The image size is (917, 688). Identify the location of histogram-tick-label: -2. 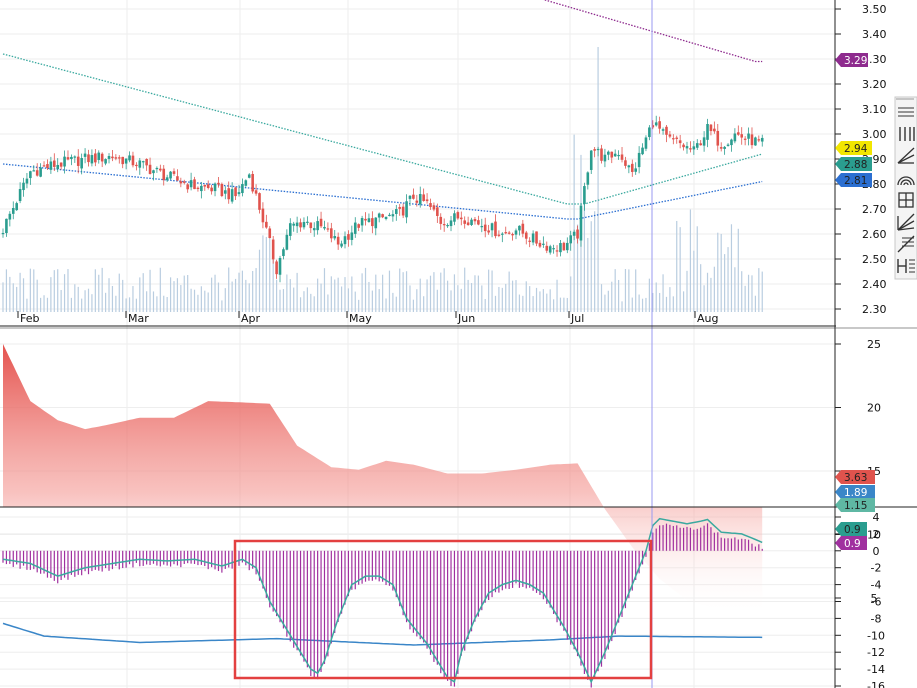
(876, 568).